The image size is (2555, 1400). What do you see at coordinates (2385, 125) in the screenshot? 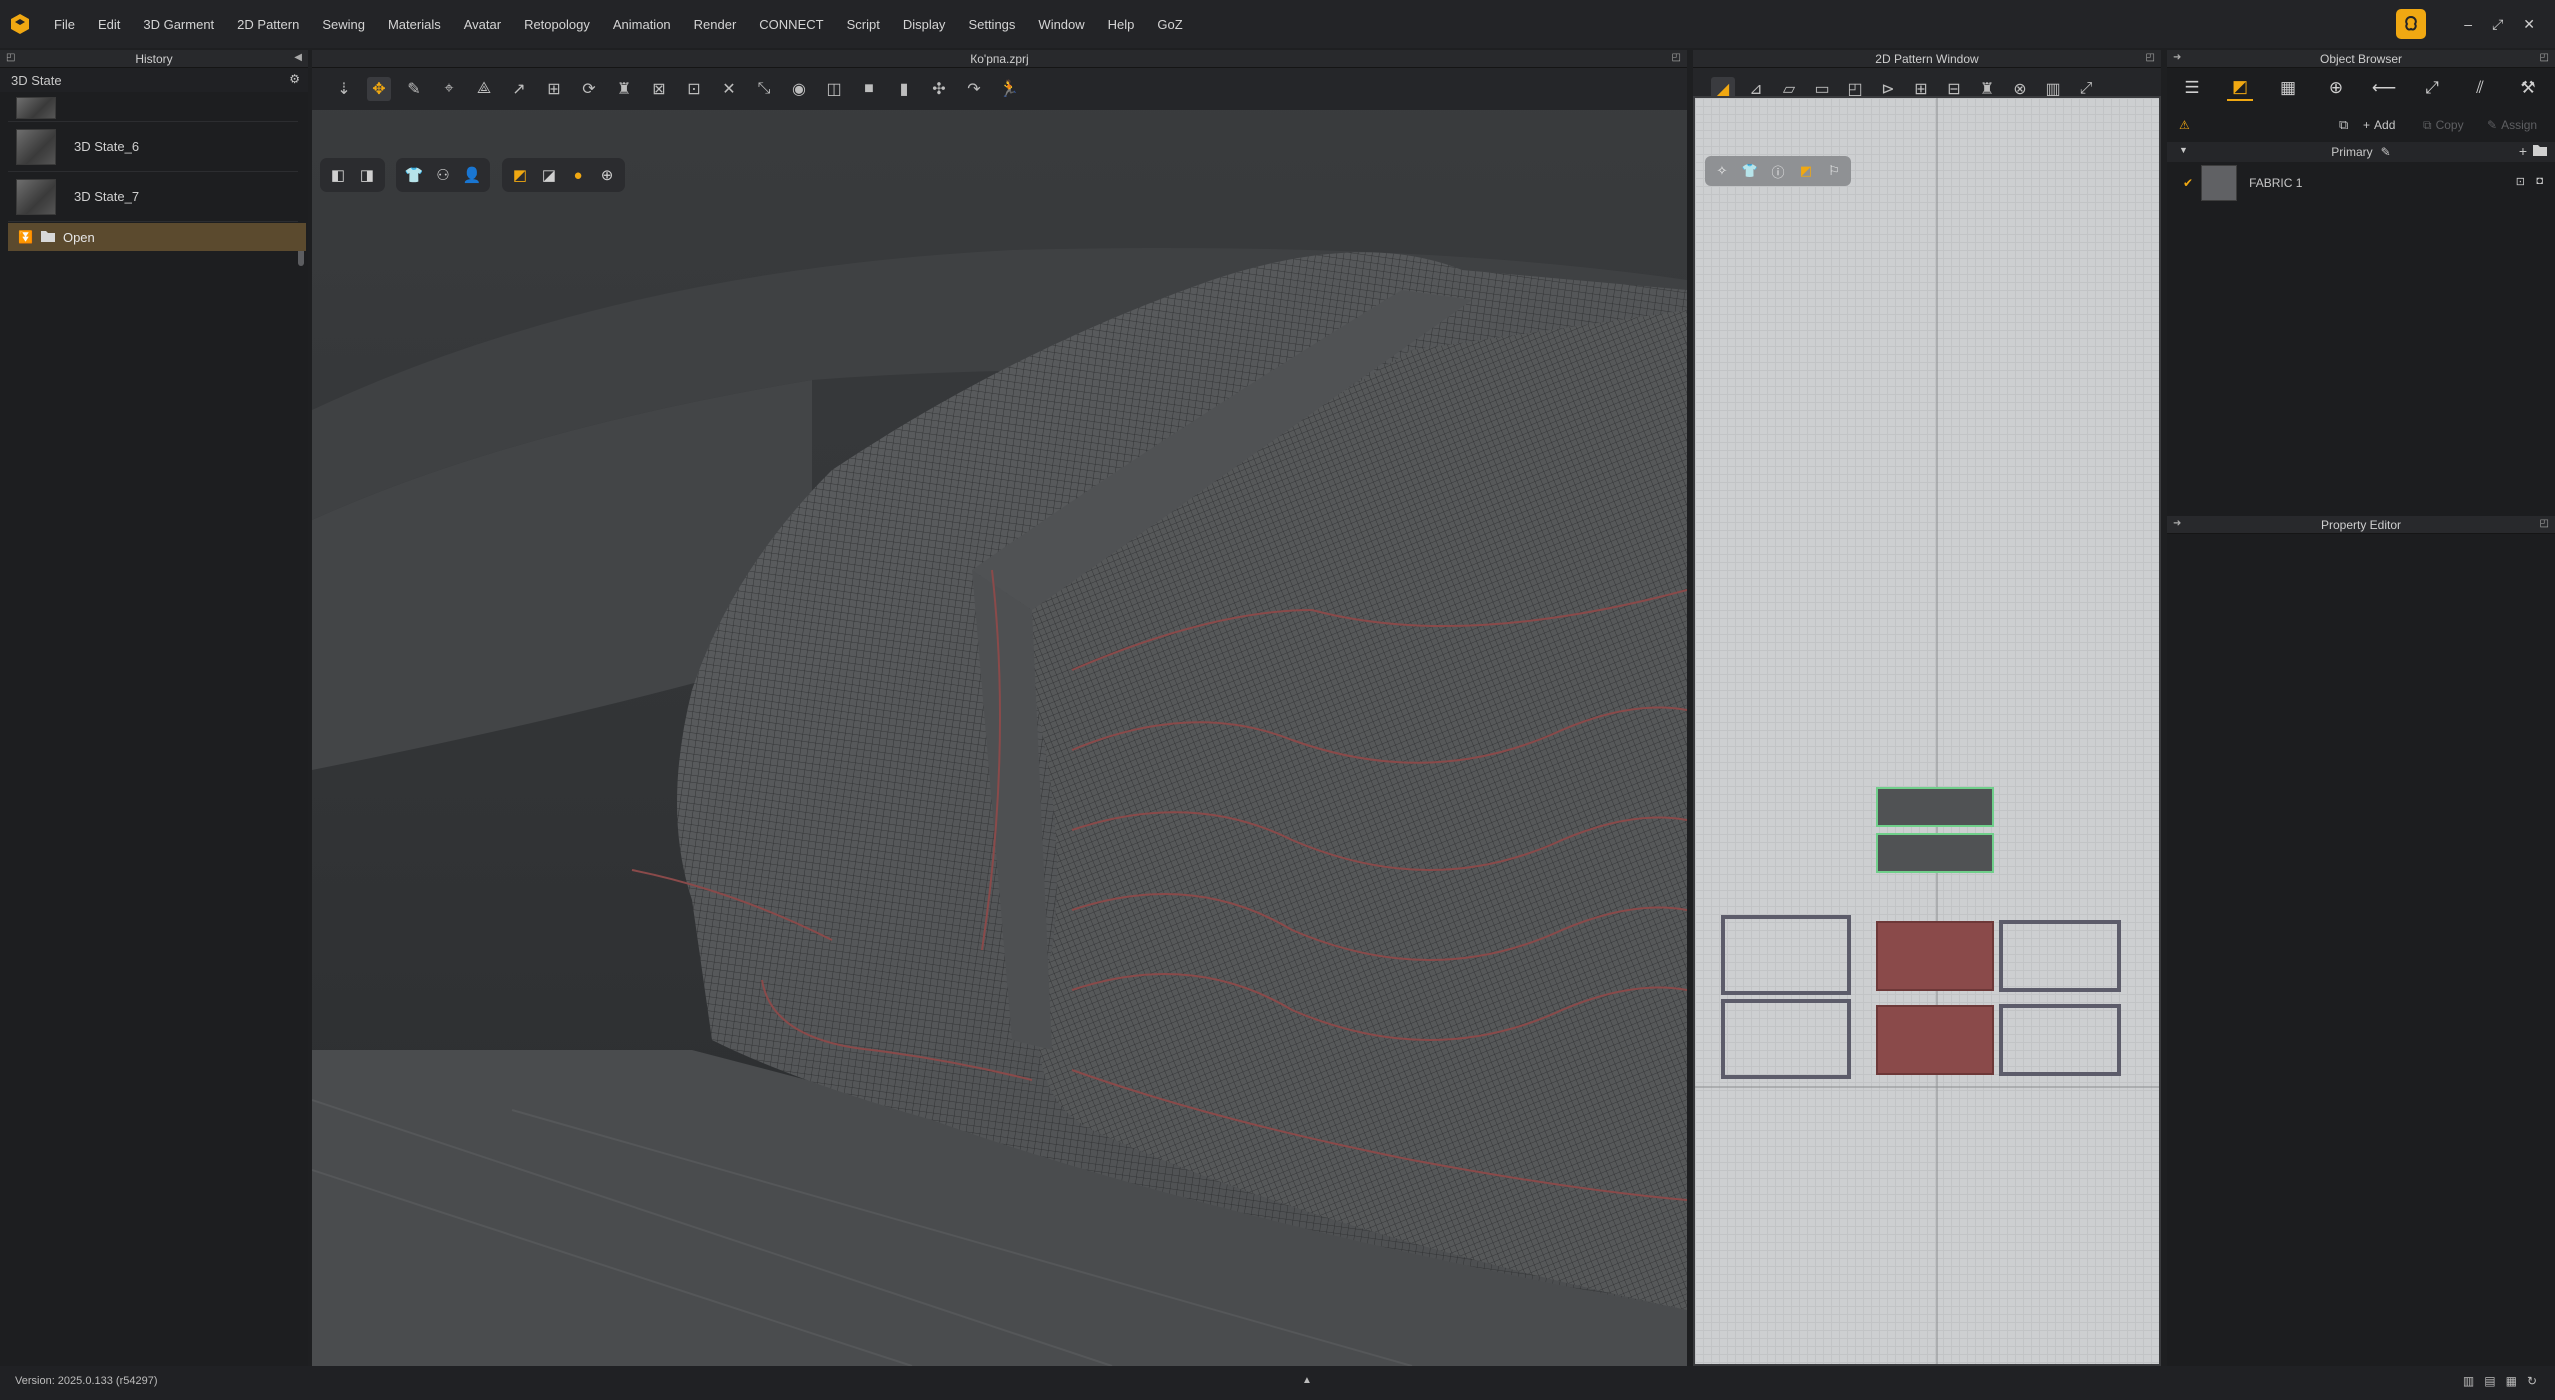
I see `add-label: Add` at bounding box center [2385, 125].